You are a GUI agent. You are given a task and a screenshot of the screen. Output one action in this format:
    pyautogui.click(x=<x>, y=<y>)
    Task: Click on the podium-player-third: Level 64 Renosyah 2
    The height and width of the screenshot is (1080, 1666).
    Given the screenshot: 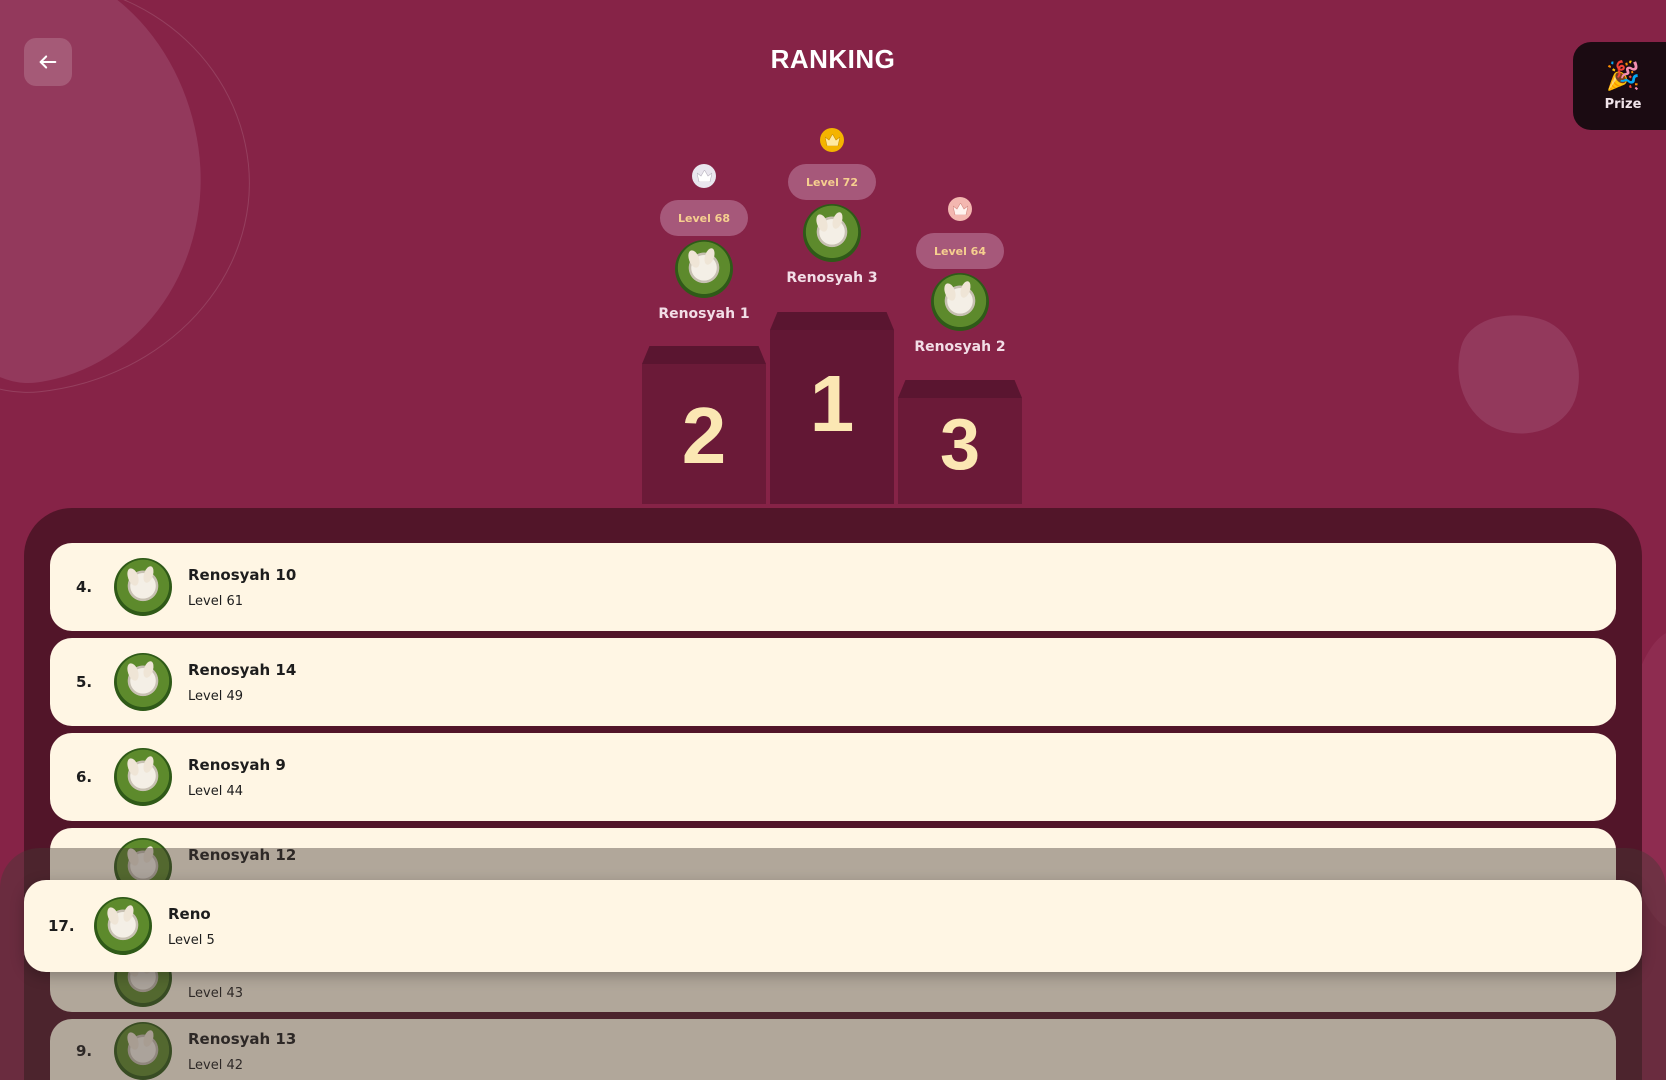 What is the action you would take?
    pyautogui.click(x=960, y=276)
    